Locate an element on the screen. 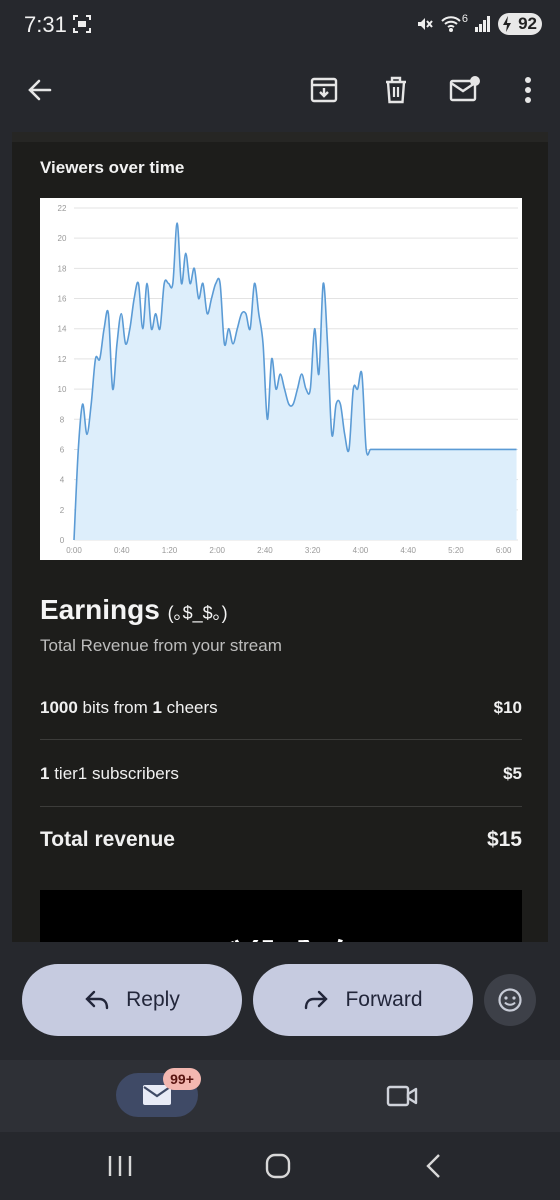  delete-button is located at coordinates (396, 90).